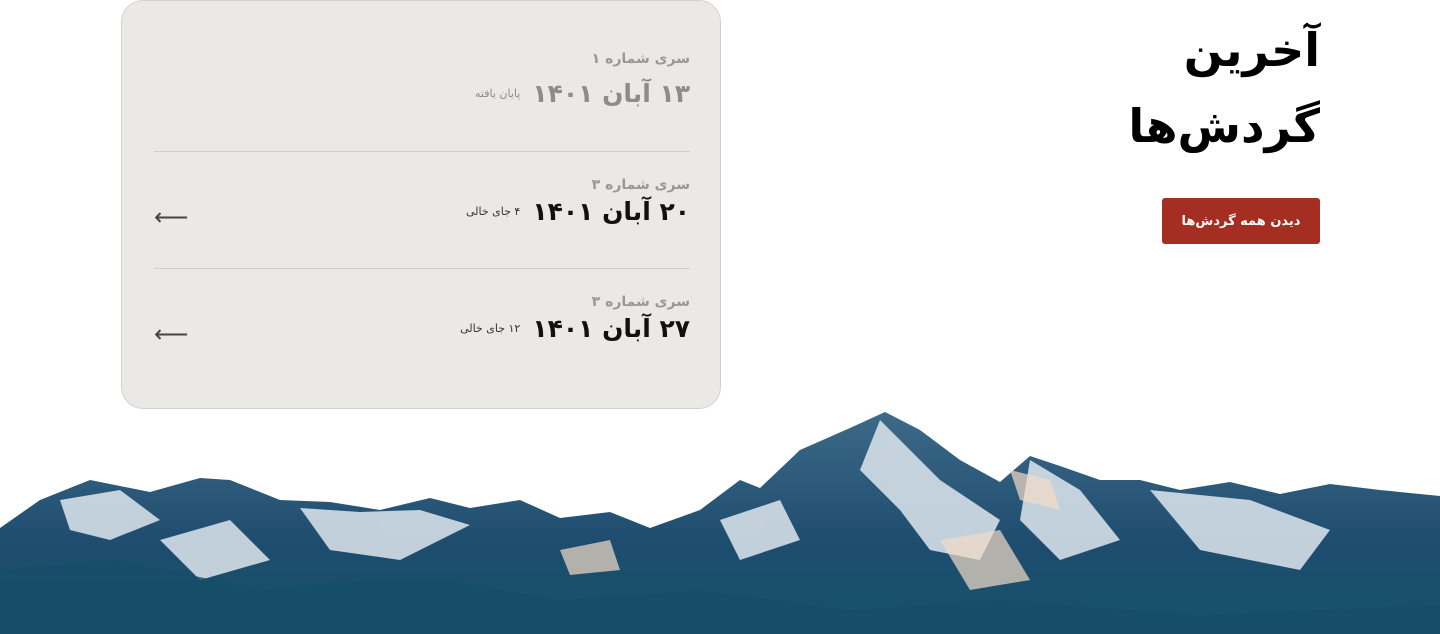 The height and width of the screenshot is (634, 1440). I want to click on tour-item: سری شماره ۳ ۲۰ آبان ۱۴۰۱ ۴ جای خالی ⟵, so click(422, 204).